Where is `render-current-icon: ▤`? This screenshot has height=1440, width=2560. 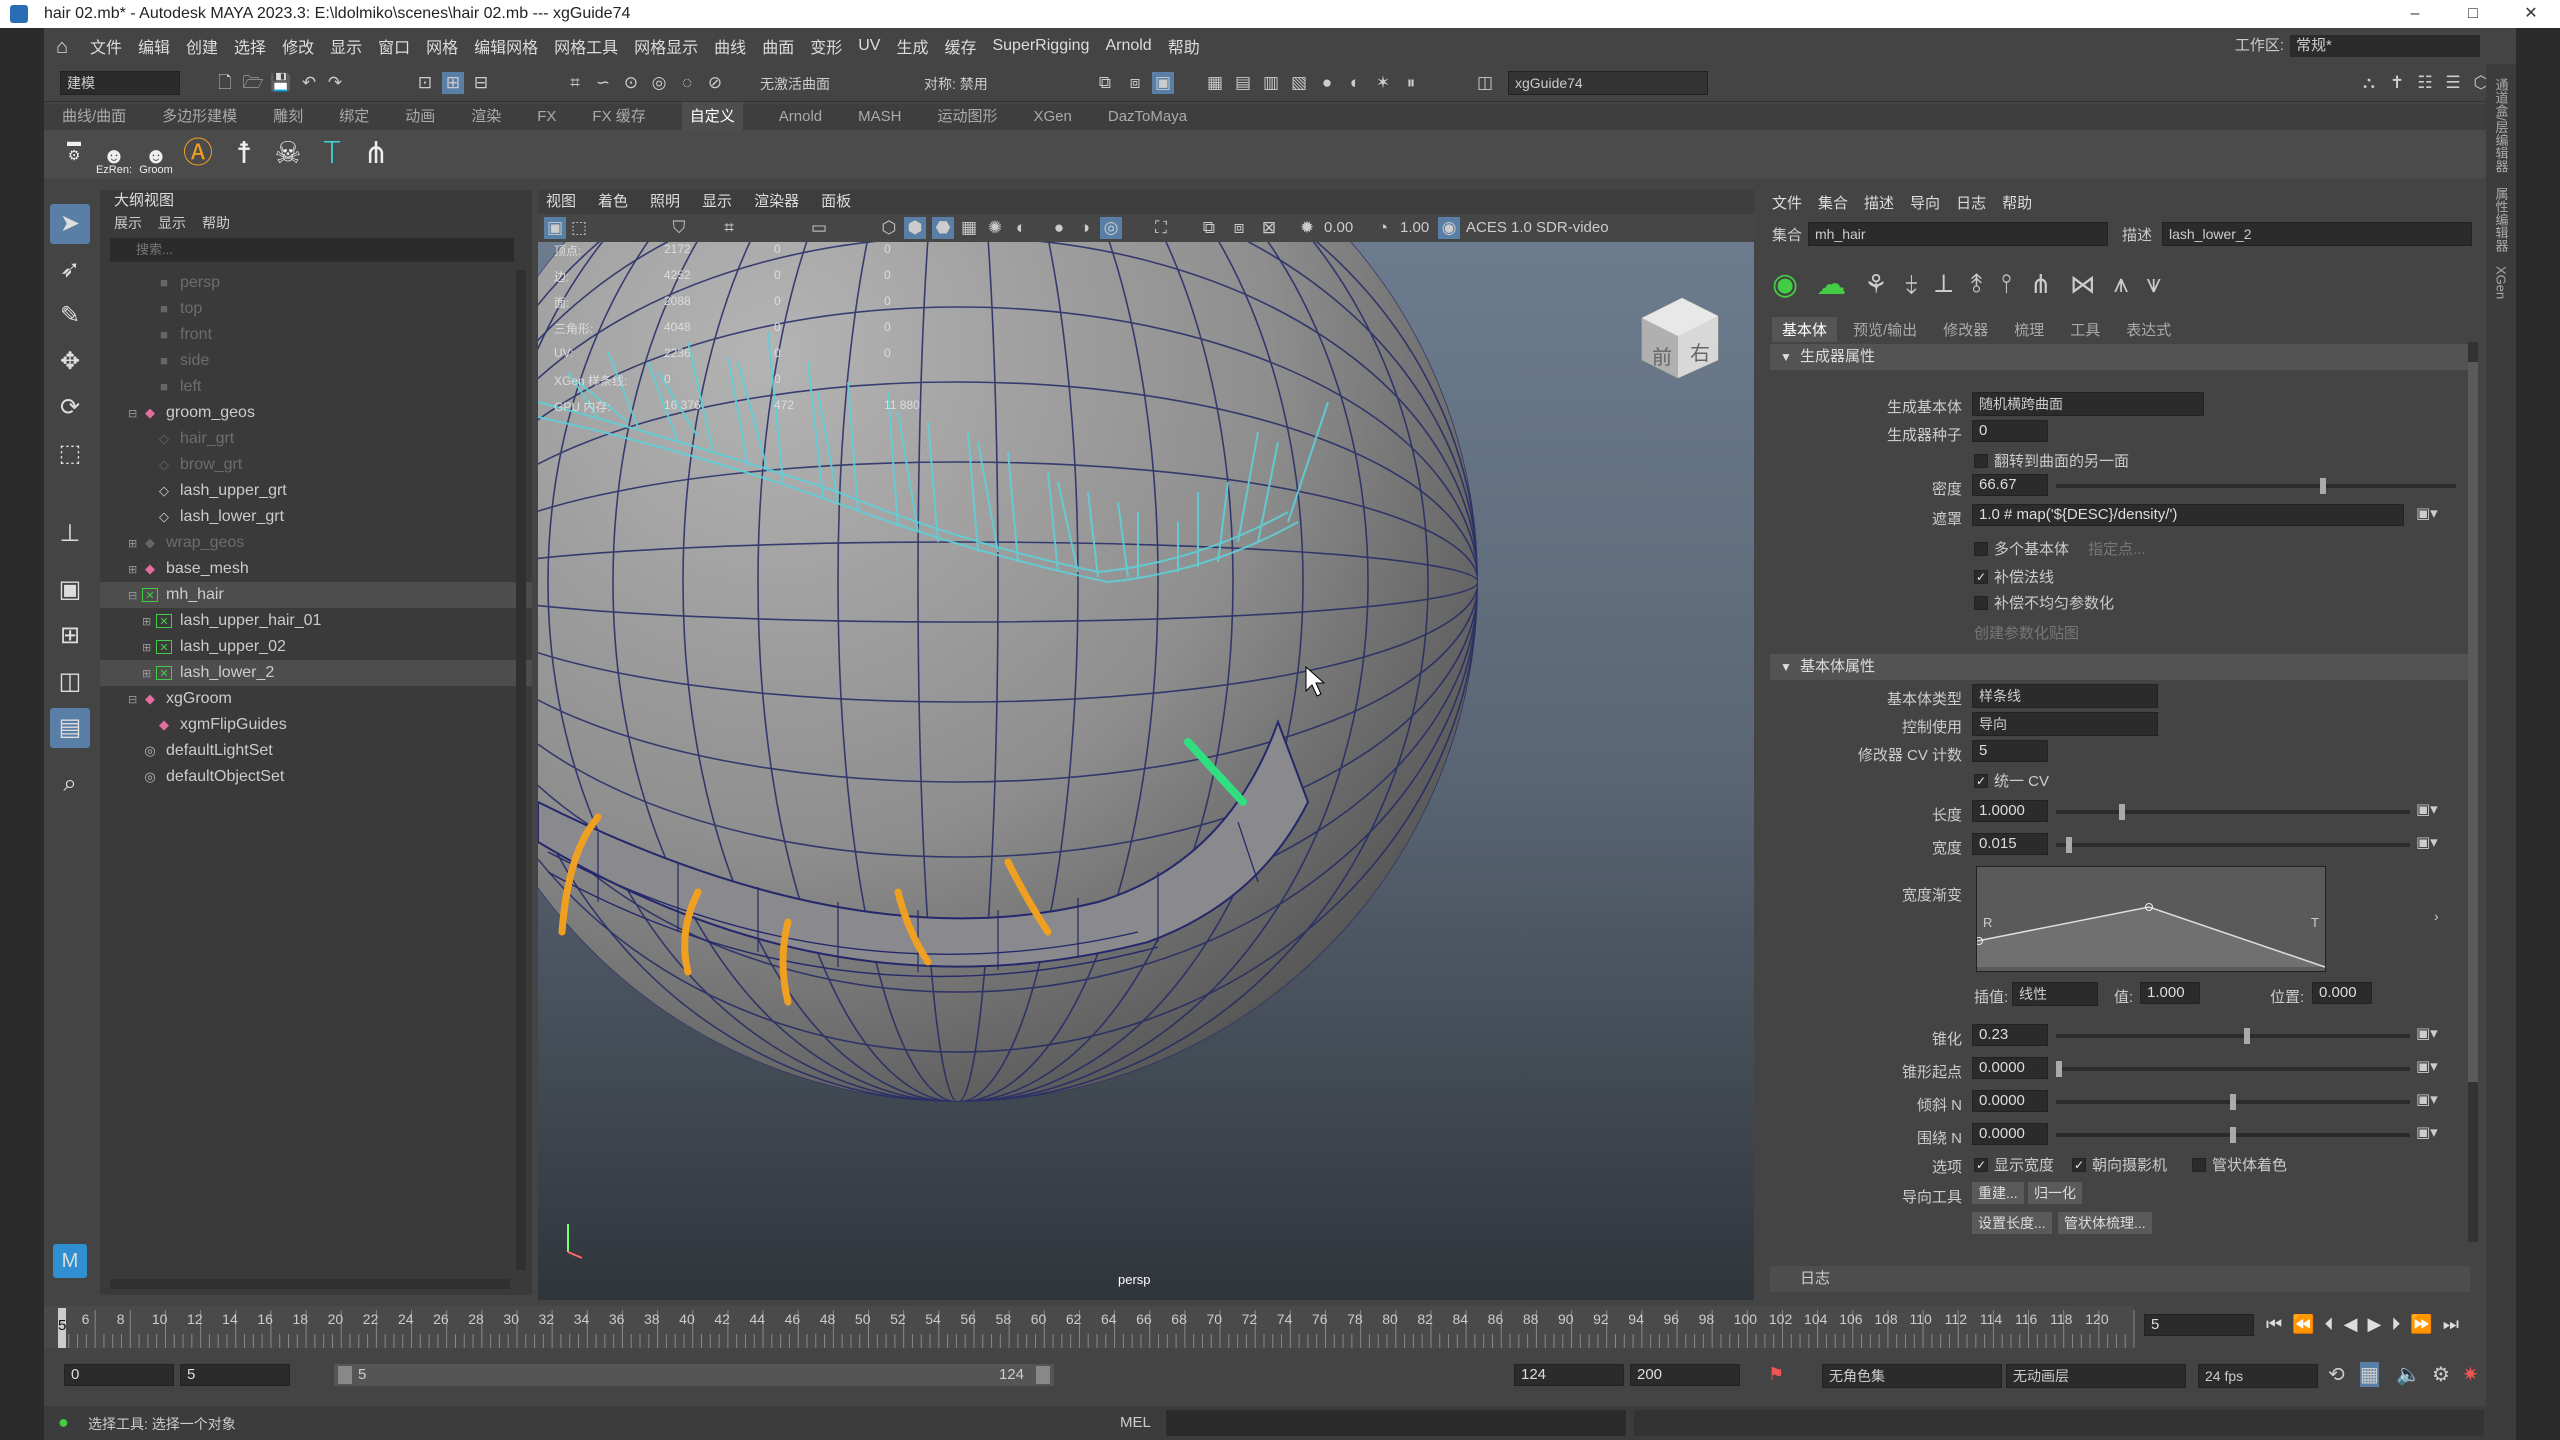
render-current-icon: ▤ is located at coordinates (1243, 83).